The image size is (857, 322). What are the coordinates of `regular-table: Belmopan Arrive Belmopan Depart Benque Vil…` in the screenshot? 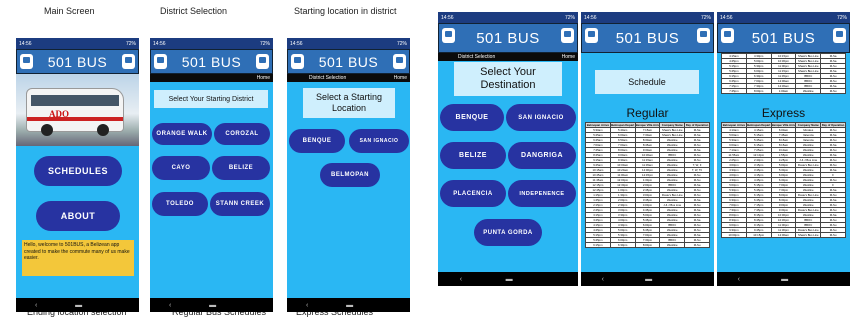 It's located at (647, 185).